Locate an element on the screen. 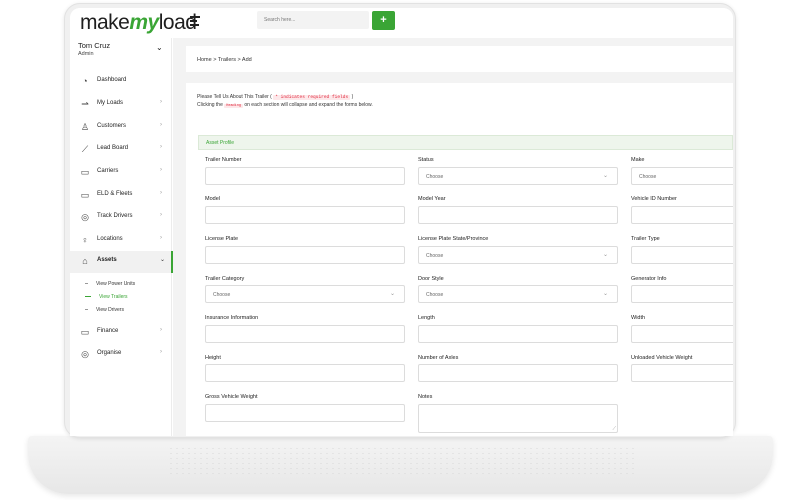 The height and width of the screenshot is (500, 800). fleet-icon: ▭ is located at coordinates (85, 195).